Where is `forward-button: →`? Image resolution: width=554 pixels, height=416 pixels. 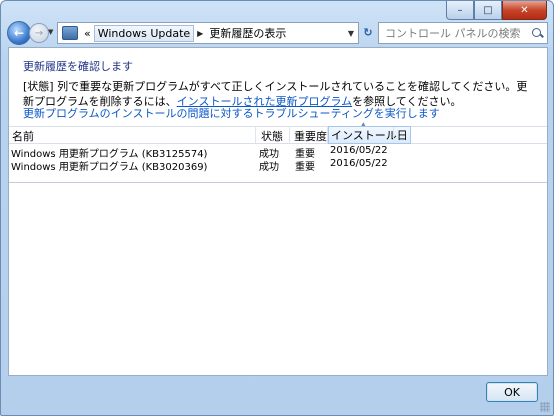
forward-button: → is located at coordinates (39, 33).